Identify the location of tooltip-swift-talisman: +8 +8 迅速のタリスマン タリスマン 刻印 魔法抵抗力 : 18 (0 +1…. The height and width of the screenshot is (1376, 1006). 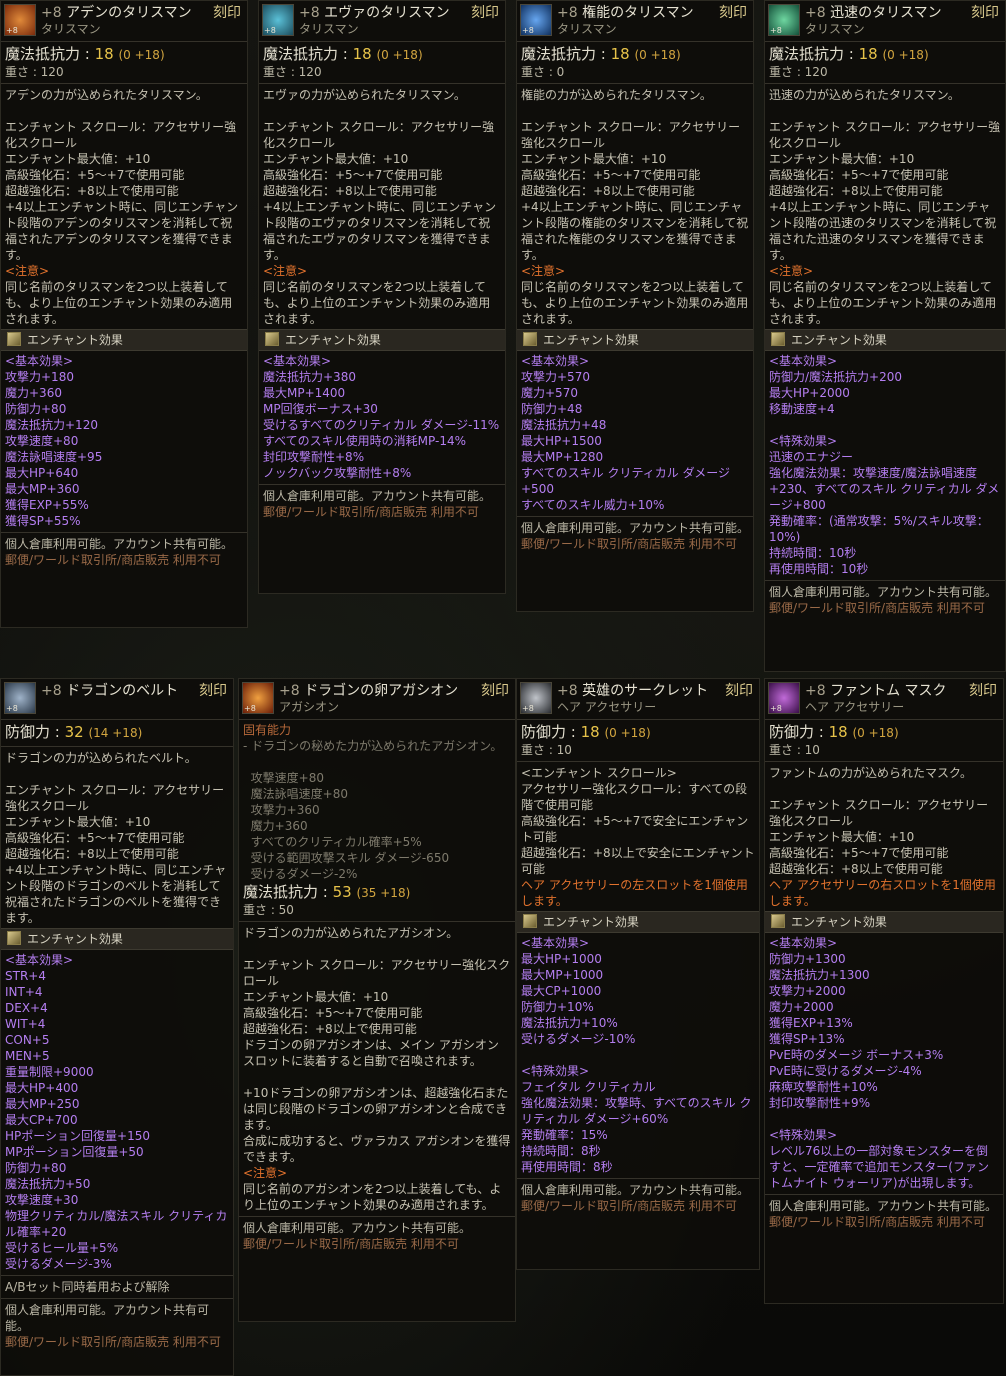
(885, 336).